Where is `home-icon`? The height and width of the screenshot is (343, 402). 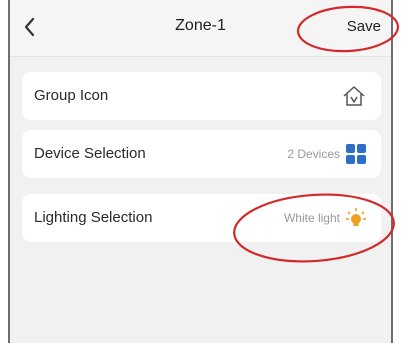
home-icon is located at coordinates (354, 96).